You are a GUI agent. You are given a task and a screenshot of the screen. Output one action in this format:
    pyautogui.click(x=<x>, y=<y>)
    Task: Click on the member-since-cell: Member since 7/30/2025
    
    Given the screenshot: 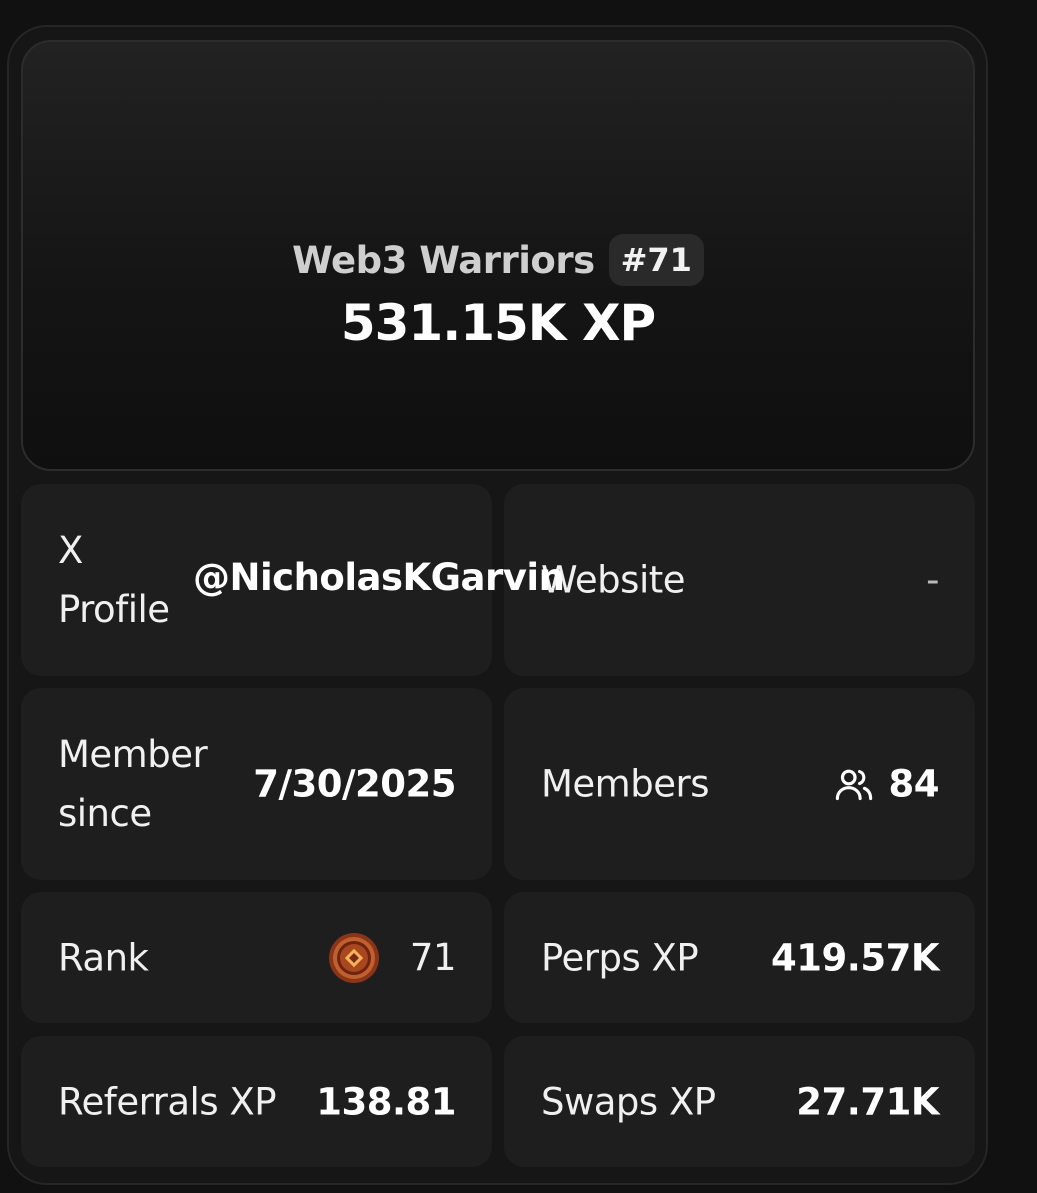 What is the action you would take?
    pyautogui.click(x=256, y=784)
    